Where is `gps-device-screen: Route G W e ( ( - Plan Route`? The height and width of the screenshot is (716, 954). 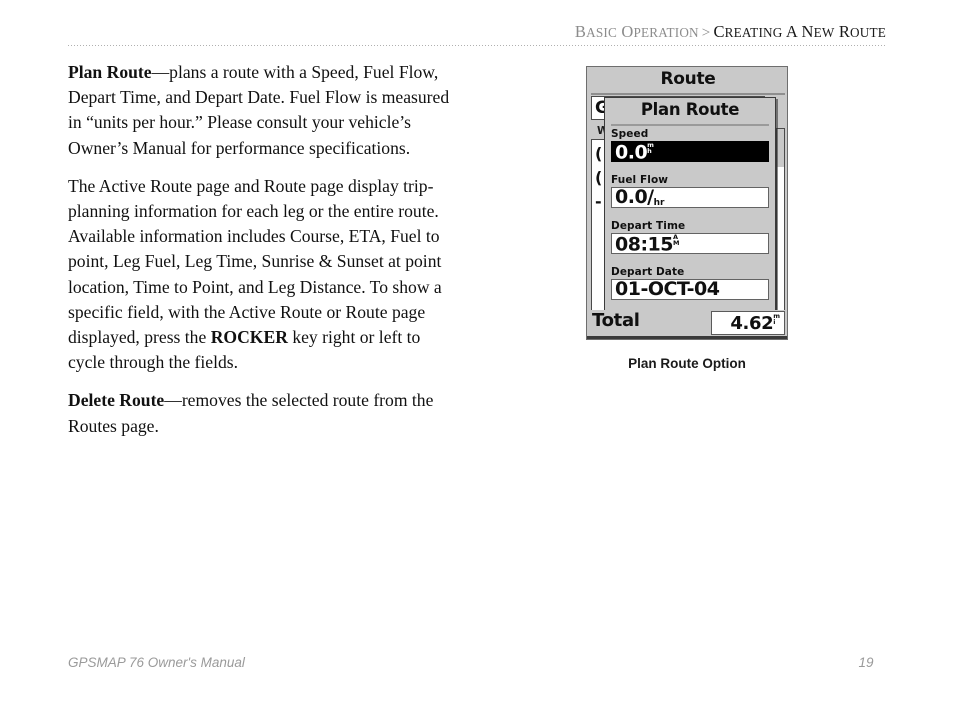
gps-device-screen: Route G W e ( ( - Plan Route is located at coordinates (687, 203).